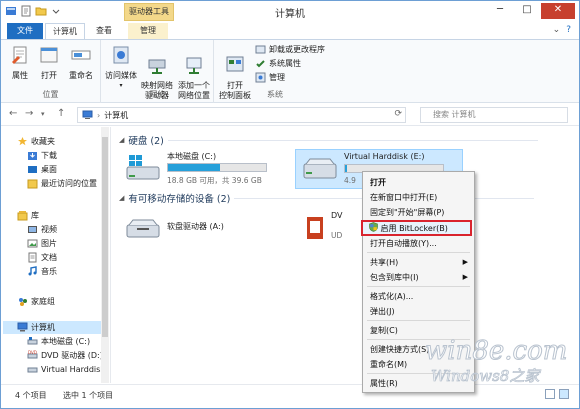  What do you see at coordinates (148, 31) in the screenshot?
I see `tab-manage: 管理` at bounding box center [148, 31].